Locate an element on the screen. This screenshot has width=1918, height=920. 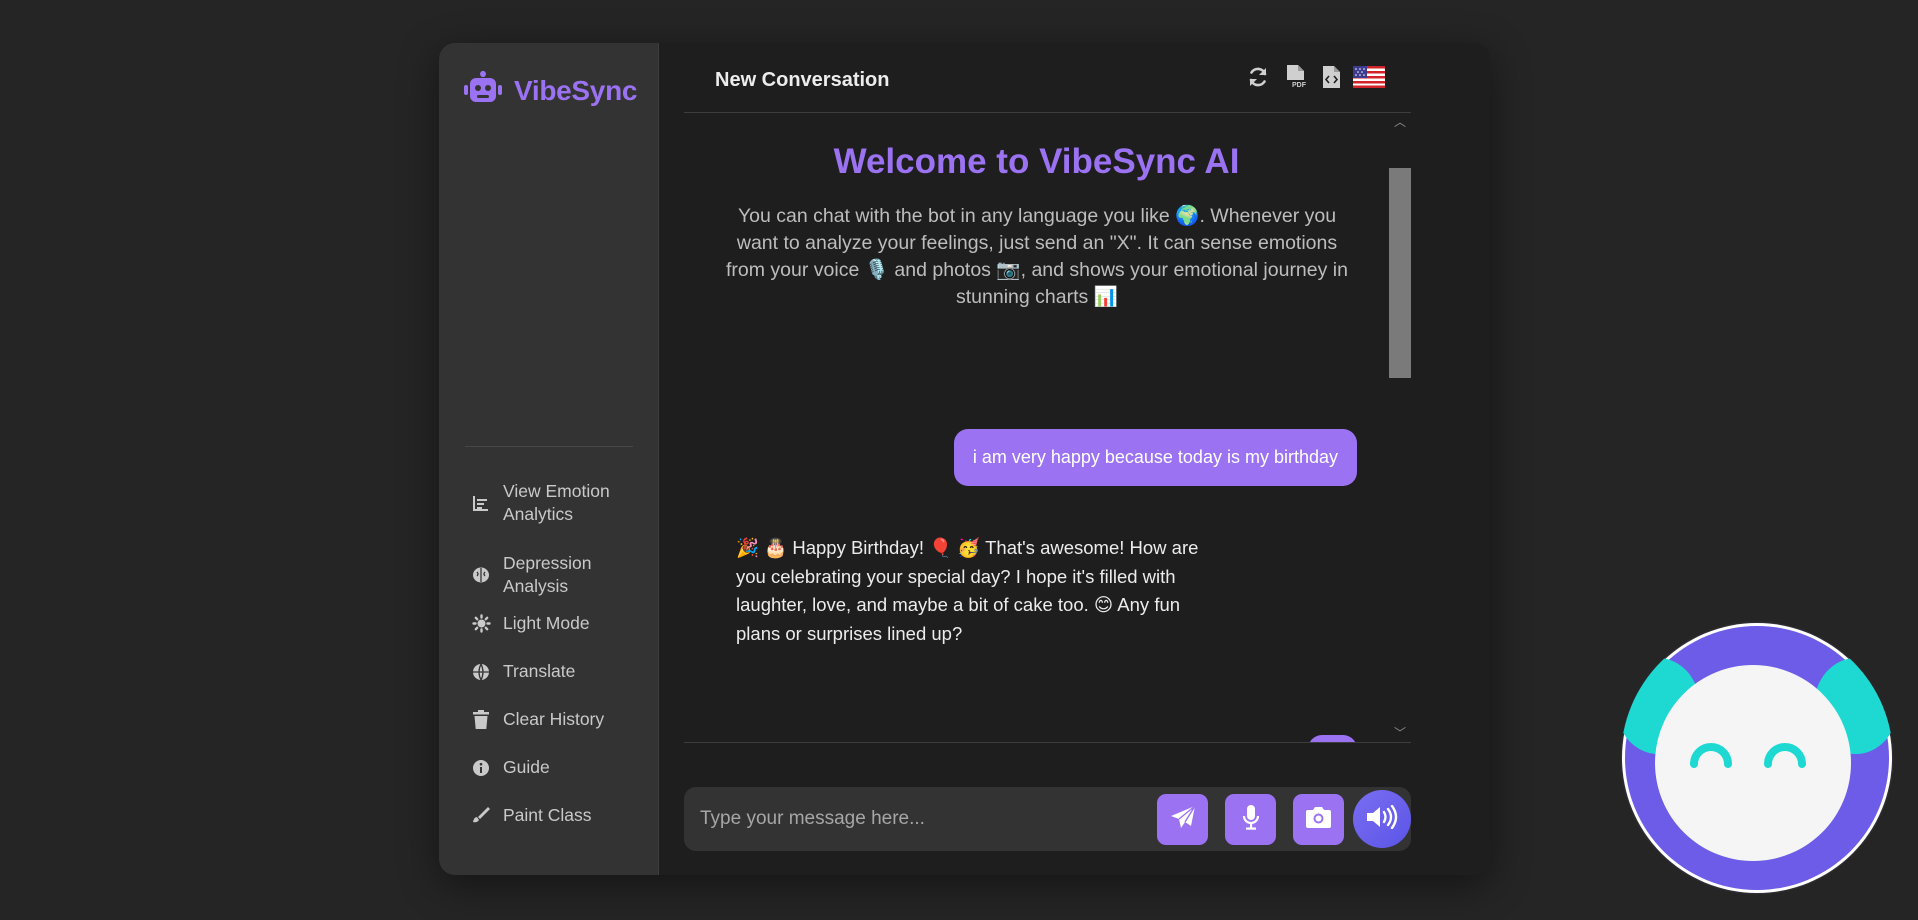
us-flag-icon: 🇺🇸 is located at coordinates (1369, 79).